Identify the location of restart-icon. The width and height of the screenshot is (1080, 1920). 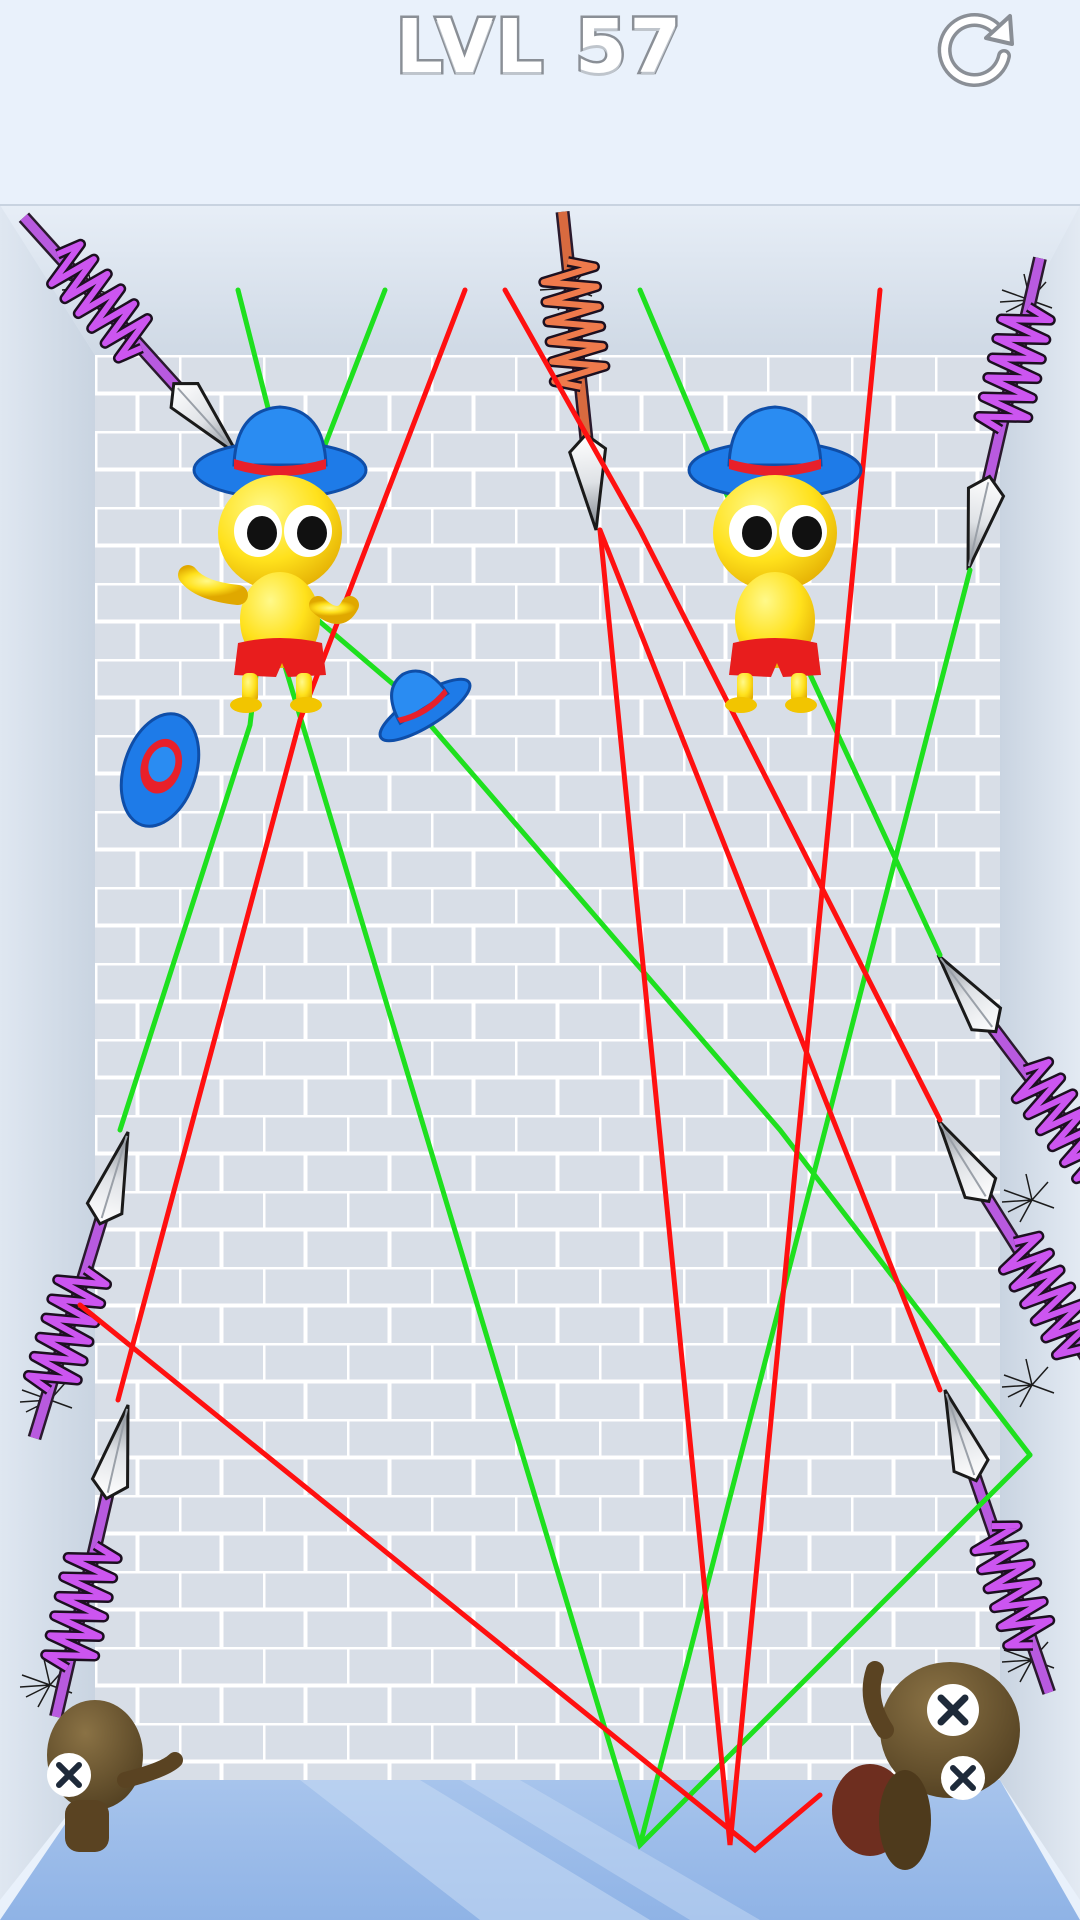
(975, 50).